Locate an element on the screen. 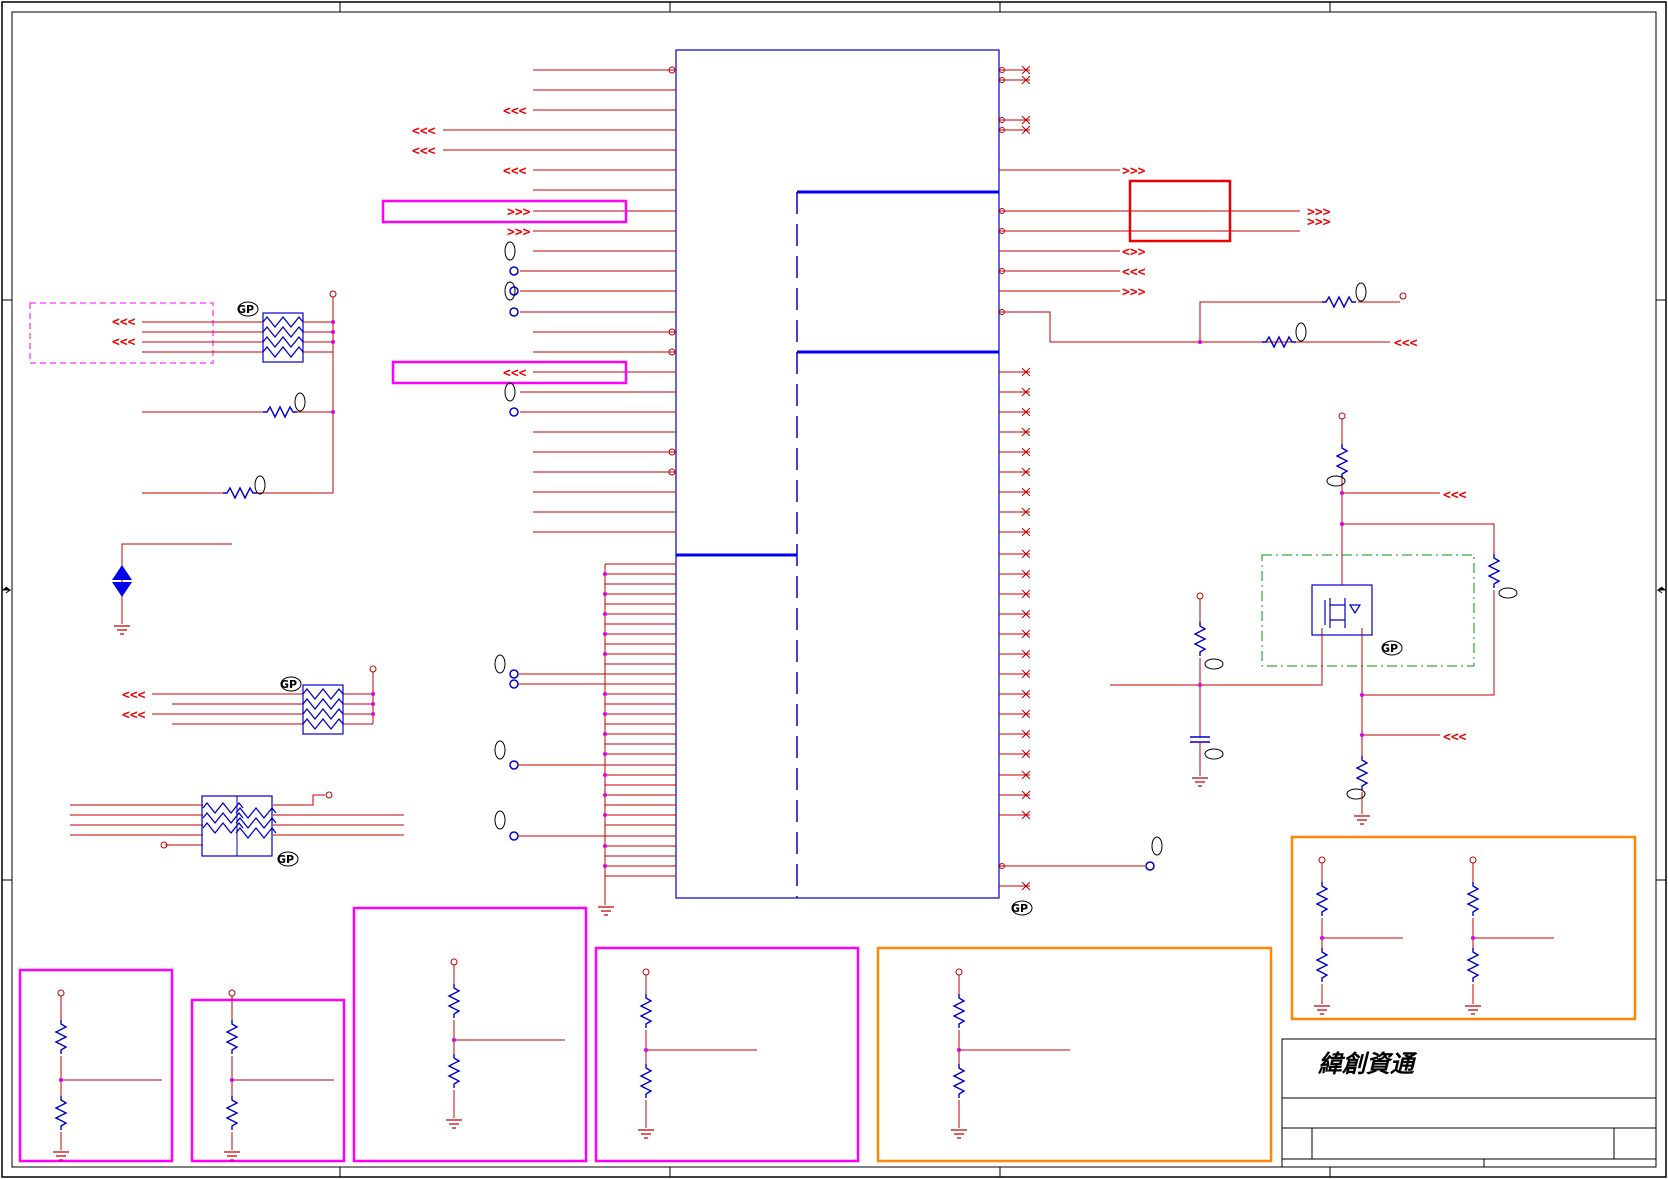 This screenshot has width=1668, height=1179. company-name: 緯創資通 is located at coordinates (1367, 1063).